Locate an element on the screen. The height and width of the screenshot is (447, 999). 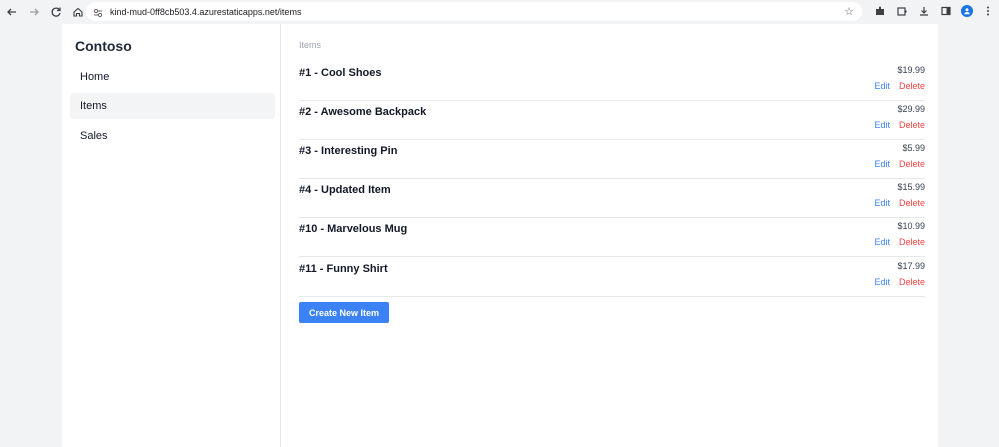
list-item: #11 - Funny Shirt $17.99 Edit Delete is located at coordinates (612, 277).